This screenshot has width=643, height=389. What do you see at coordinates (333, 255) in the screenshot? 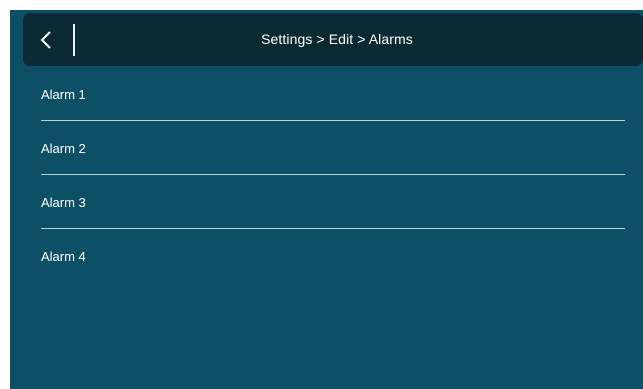
I see `list-item-alarm-4: Alarm 4` at bounding box center [333, 255].